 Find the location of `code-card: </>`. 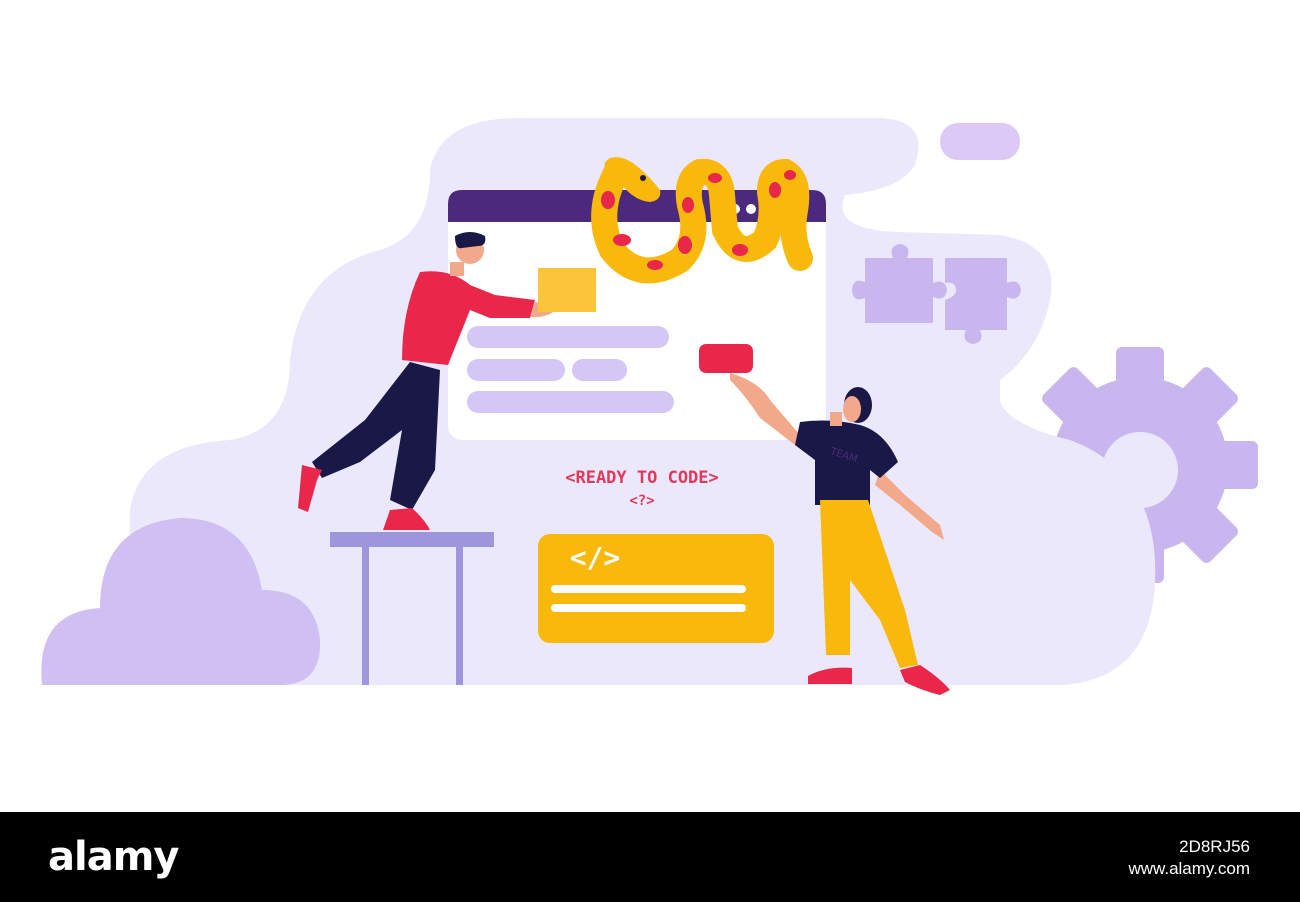

code-card: </> is located at coordinates (656, 588).